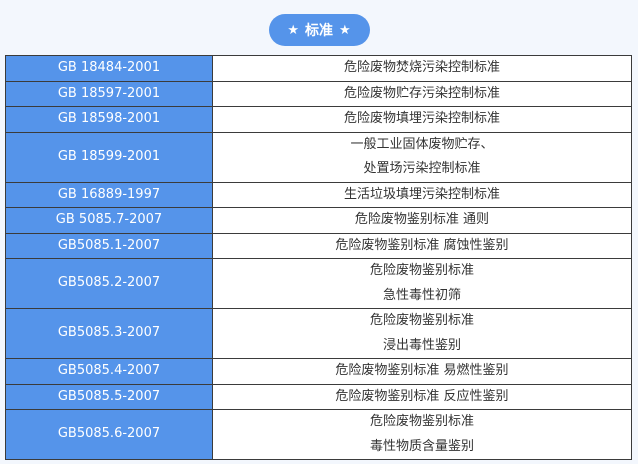 This screenshot has height=464, width=638. Describe the element at coordinates (109, 434) in the screenshot. I see `standard-code: GB5085.6-2007` at that location.